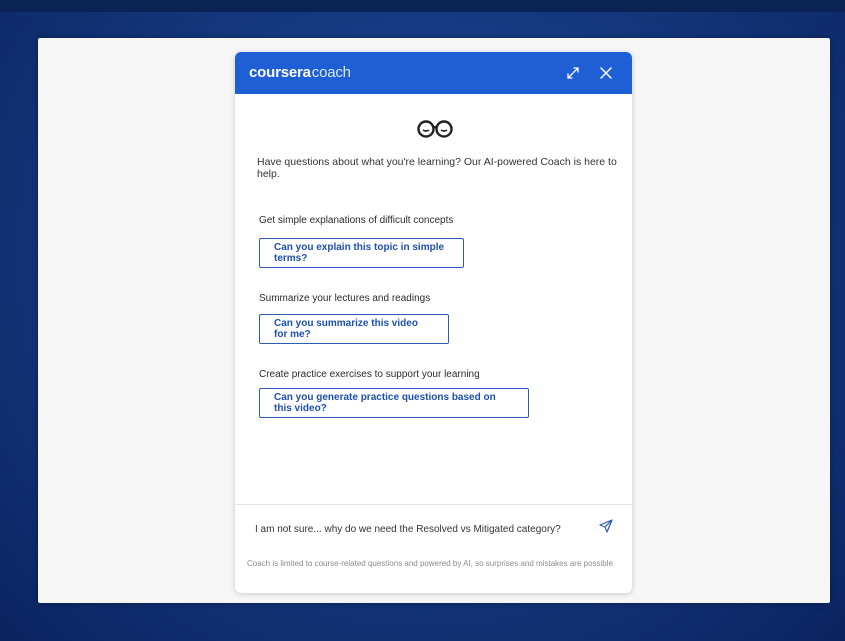 This screenshot has width=845, height=641. I want to click on message-composer, so click(433, 528).